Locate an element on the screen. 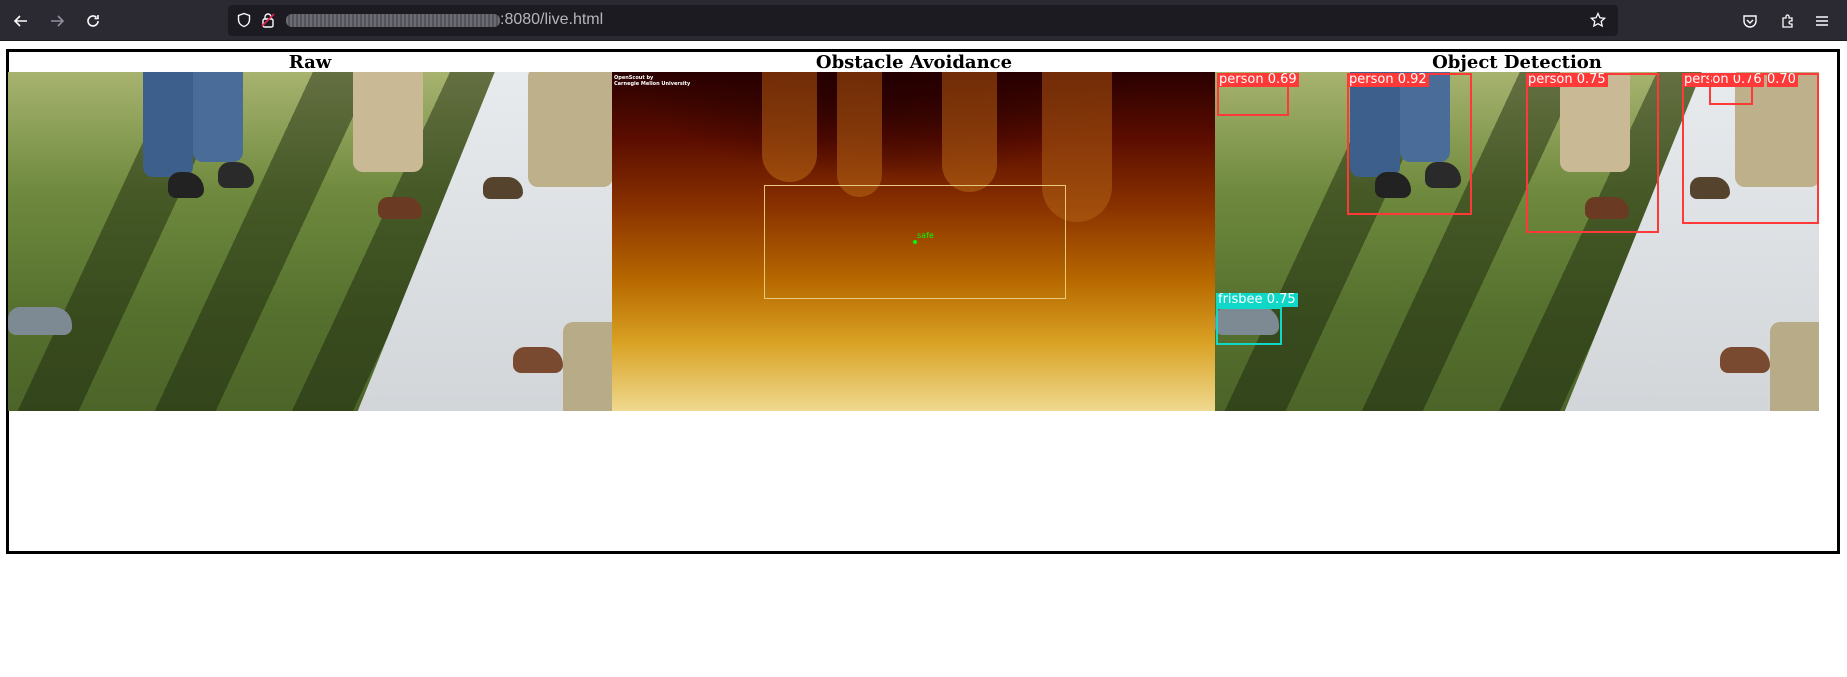 The height and width of the screenshot is (677, 1847). reload-icon is located at coordinates (93, 21).